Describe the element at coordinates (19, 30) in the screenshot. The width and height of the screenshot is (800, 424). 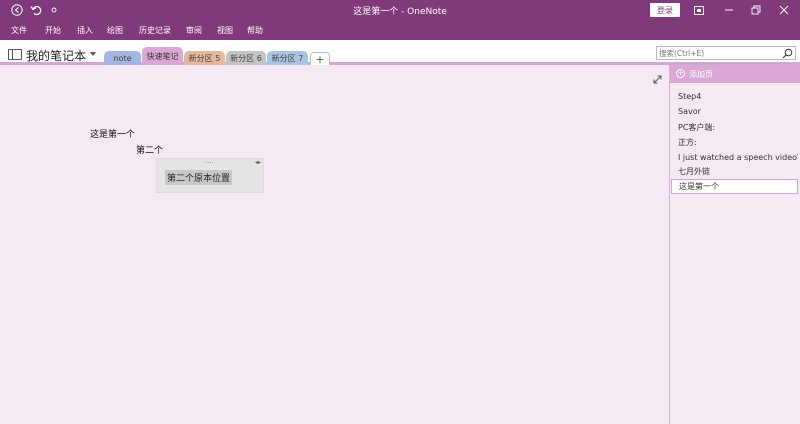
I see `menu-file: 文件` at that location.